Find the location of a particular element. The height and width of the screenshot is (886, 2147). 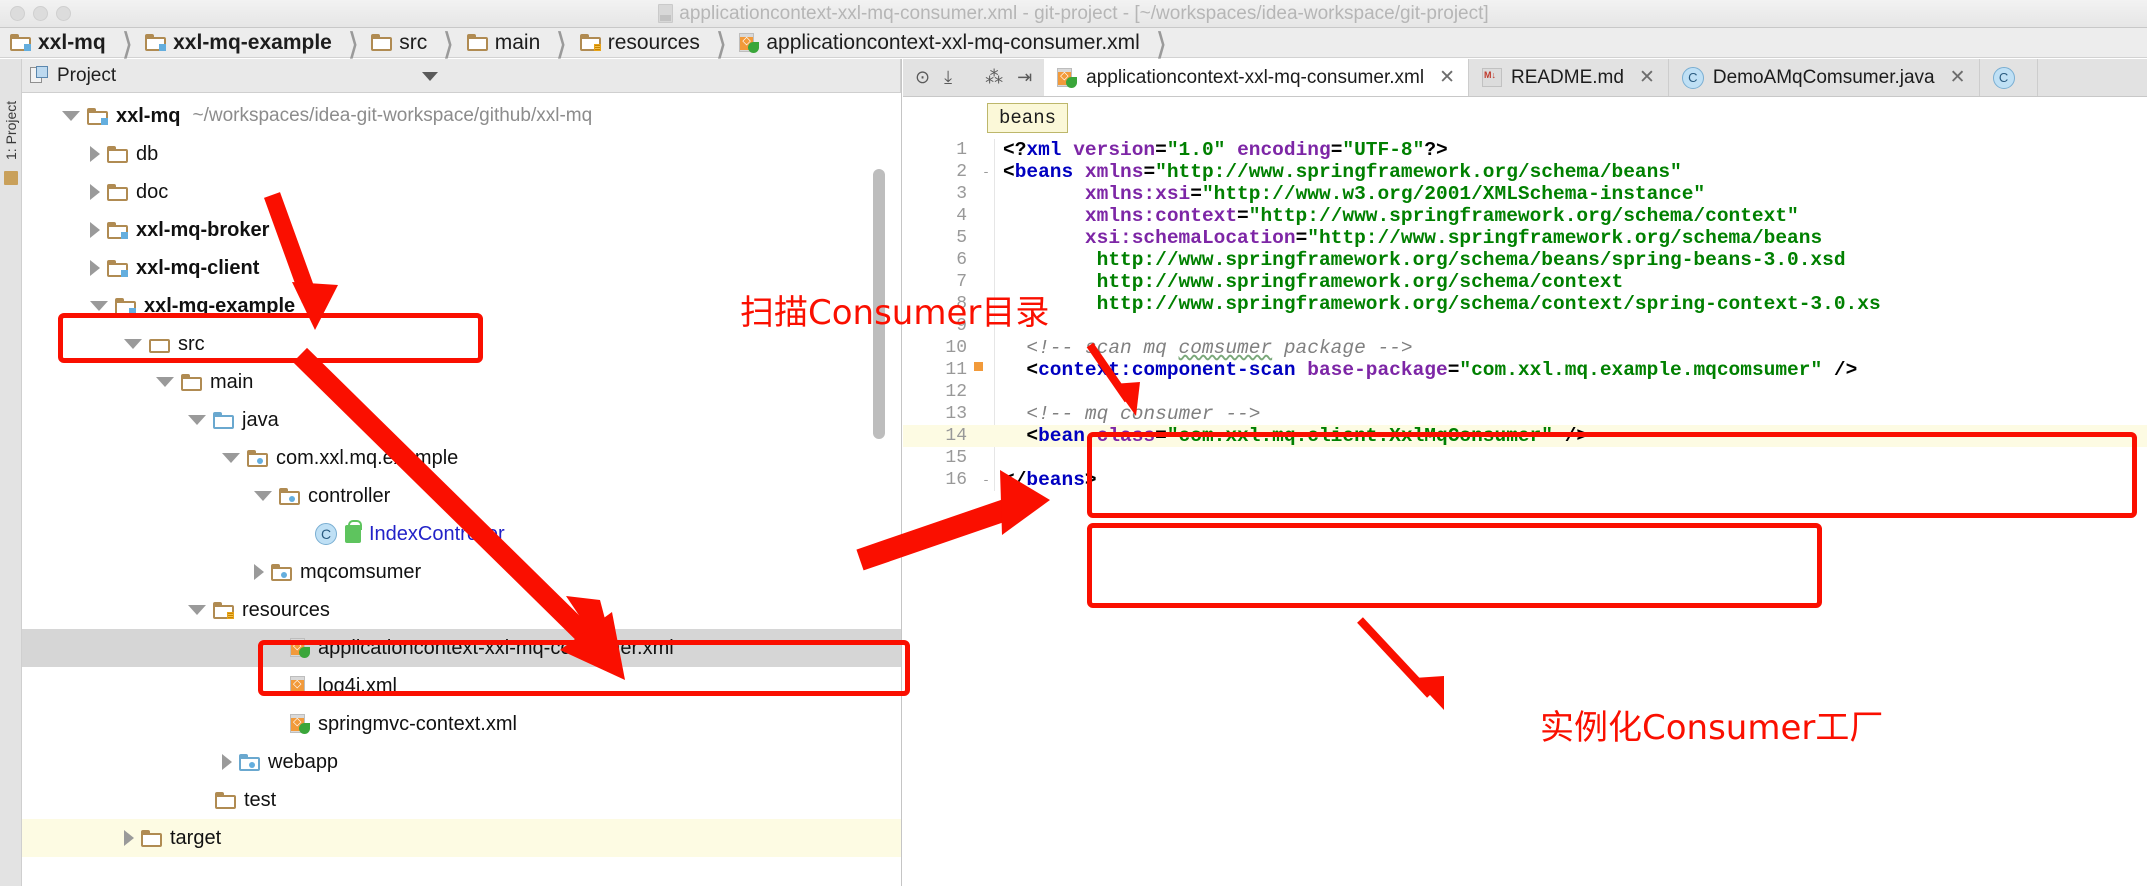

code-line: 12 is located at coordinates (1525, 392).